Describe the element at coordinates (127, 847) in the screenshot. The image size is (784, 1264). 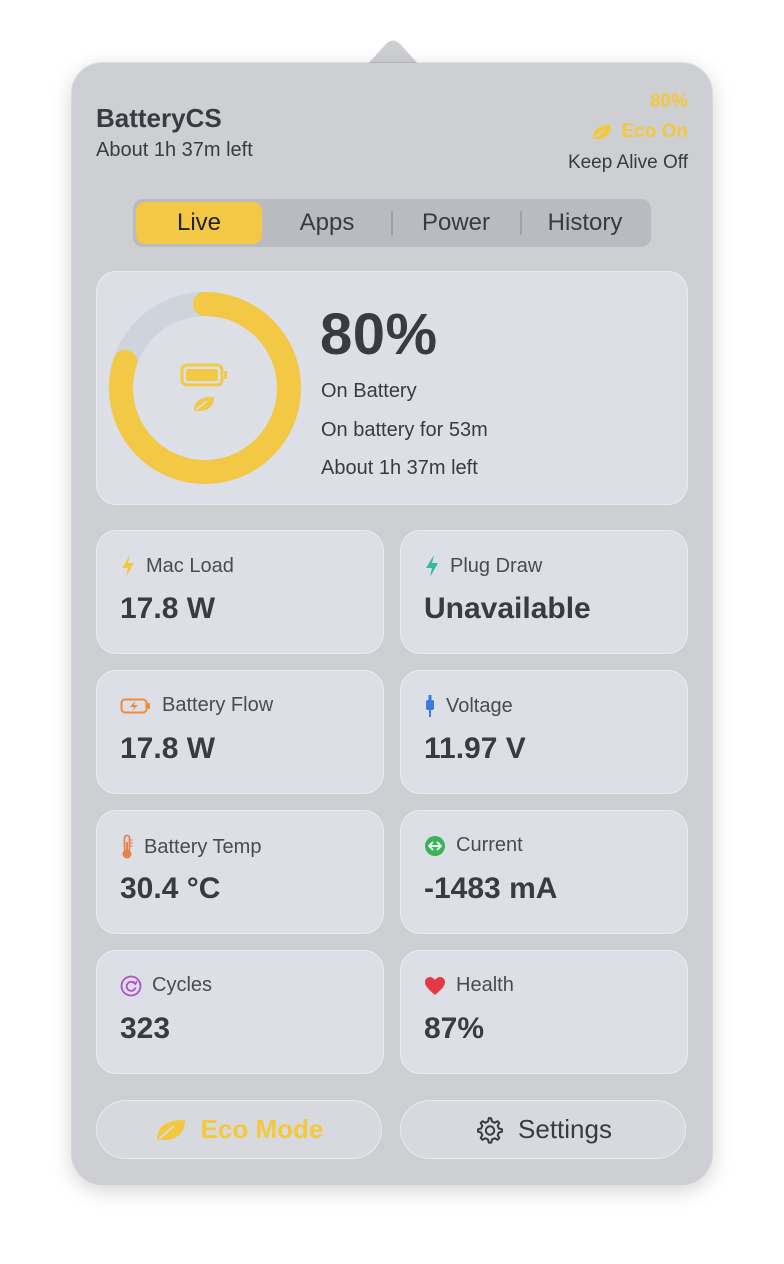
I see `thermometer-icon` at that location.